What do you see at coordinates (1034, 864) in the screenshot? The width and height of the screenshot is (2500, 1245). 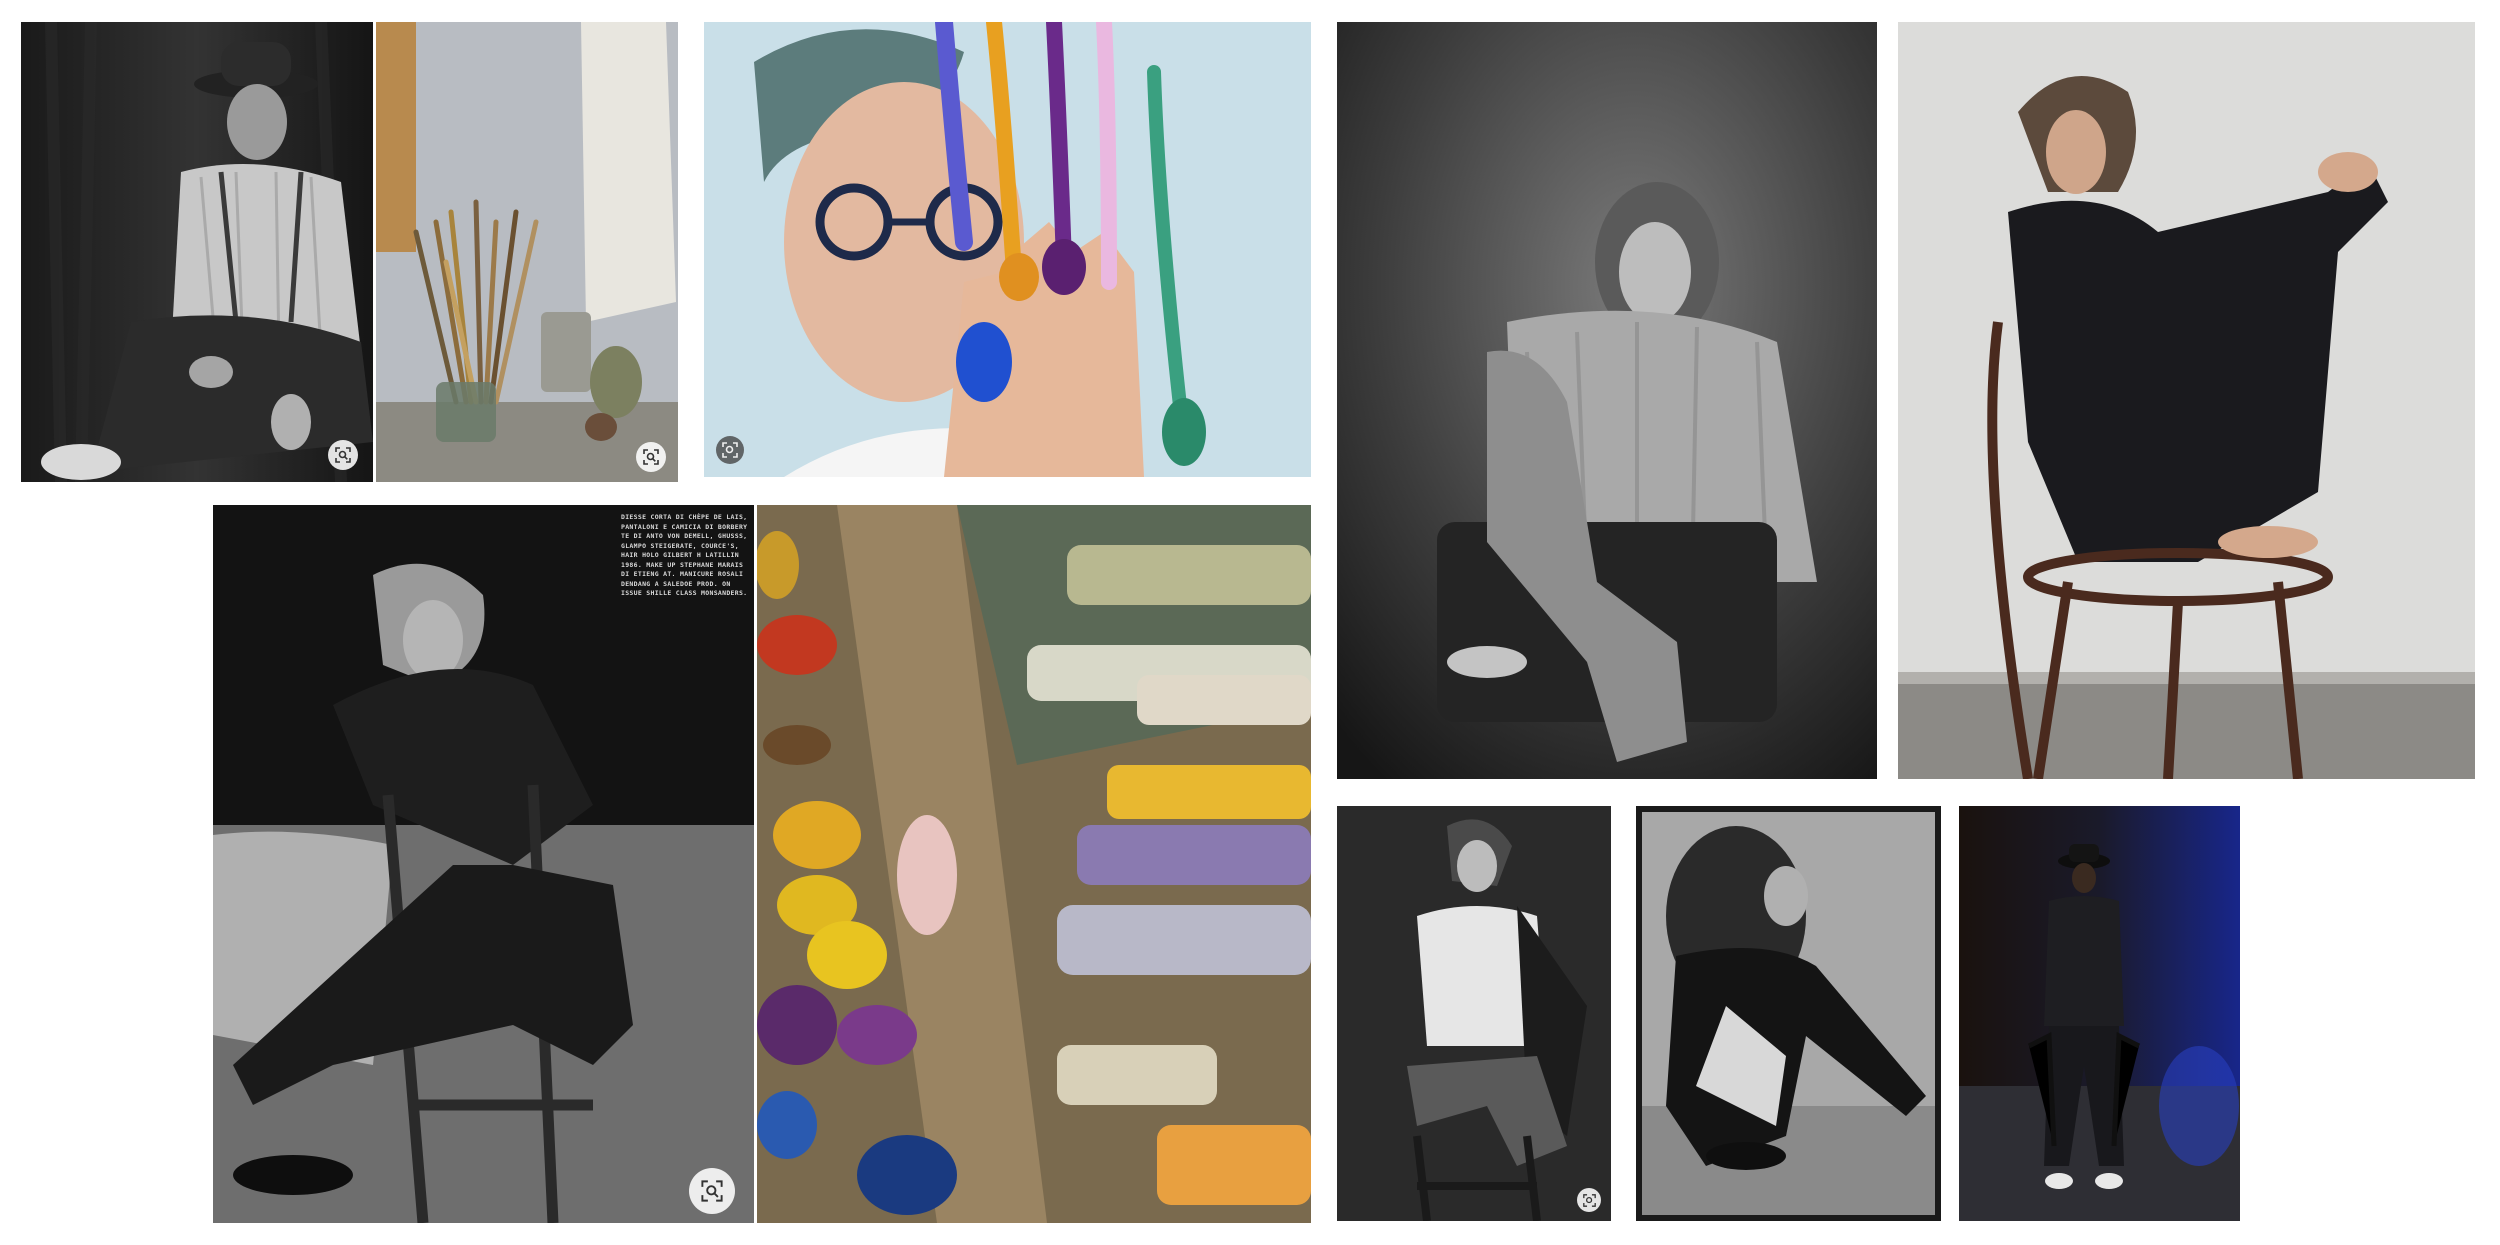 I see `oil-paint-palette-tubes` at bounding box center [1034, 864].